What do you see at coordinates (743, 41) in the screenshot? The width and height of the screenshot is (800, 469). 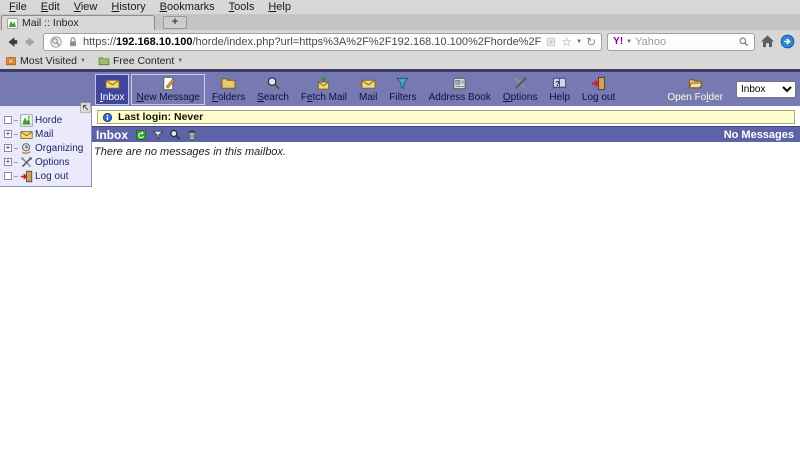 I see `search-small-icon` at bounding box center [743, 41].